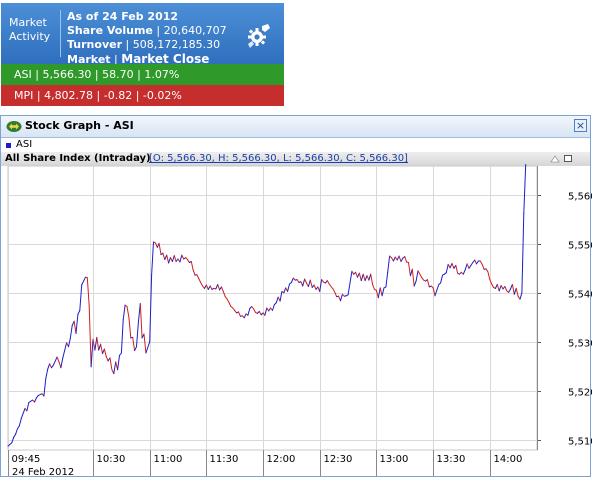  I want to click on y-tick-label: 5,520, so click(580, 393).